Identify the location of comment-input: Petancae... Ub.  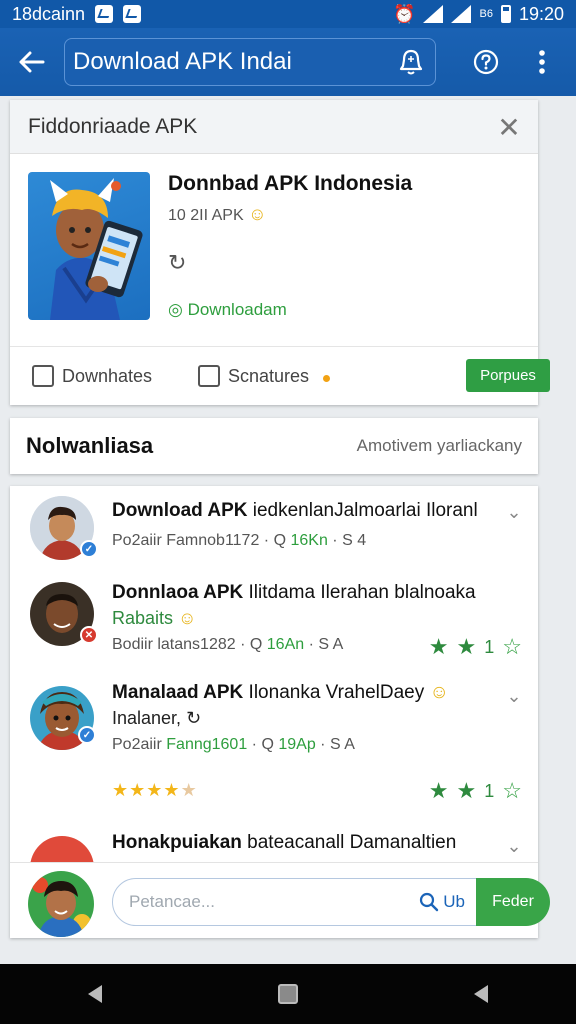
(296, 902).